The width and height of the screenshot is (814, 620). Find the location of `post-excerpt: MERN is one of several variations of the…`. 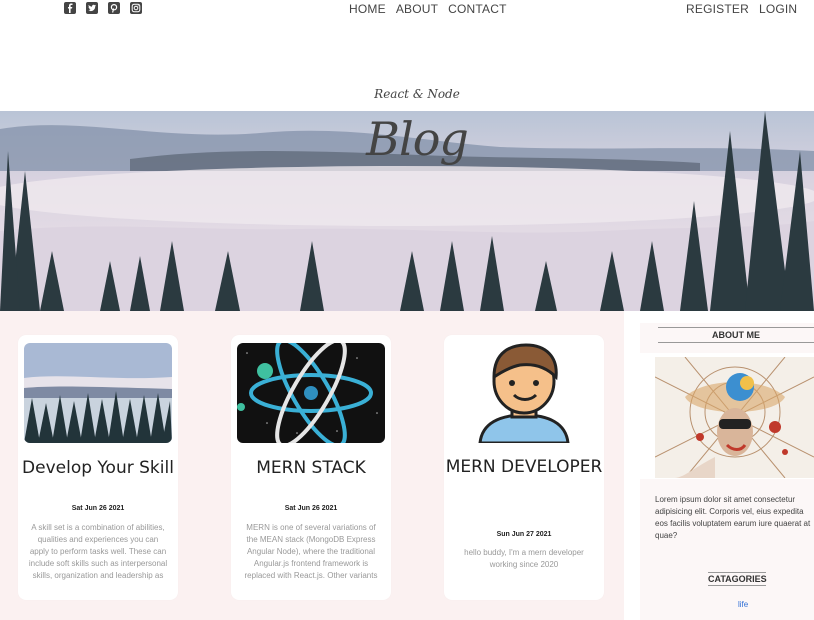

post-excerpt: MERN is one of several variations of the… is located at coordinates (311, 551).